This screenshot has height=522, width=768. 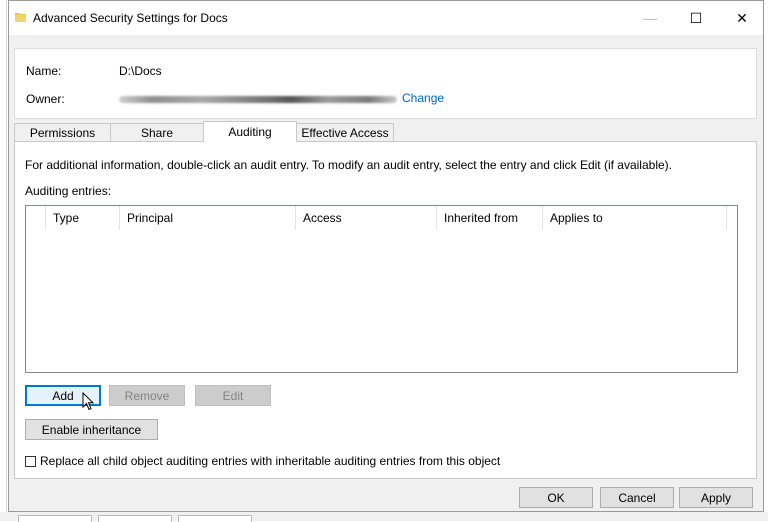 What do you see at coordinates (68, 191) in the screenshot?
I see `auditing-entries-label: Auditing entries:` at bounding box center [68, 191].